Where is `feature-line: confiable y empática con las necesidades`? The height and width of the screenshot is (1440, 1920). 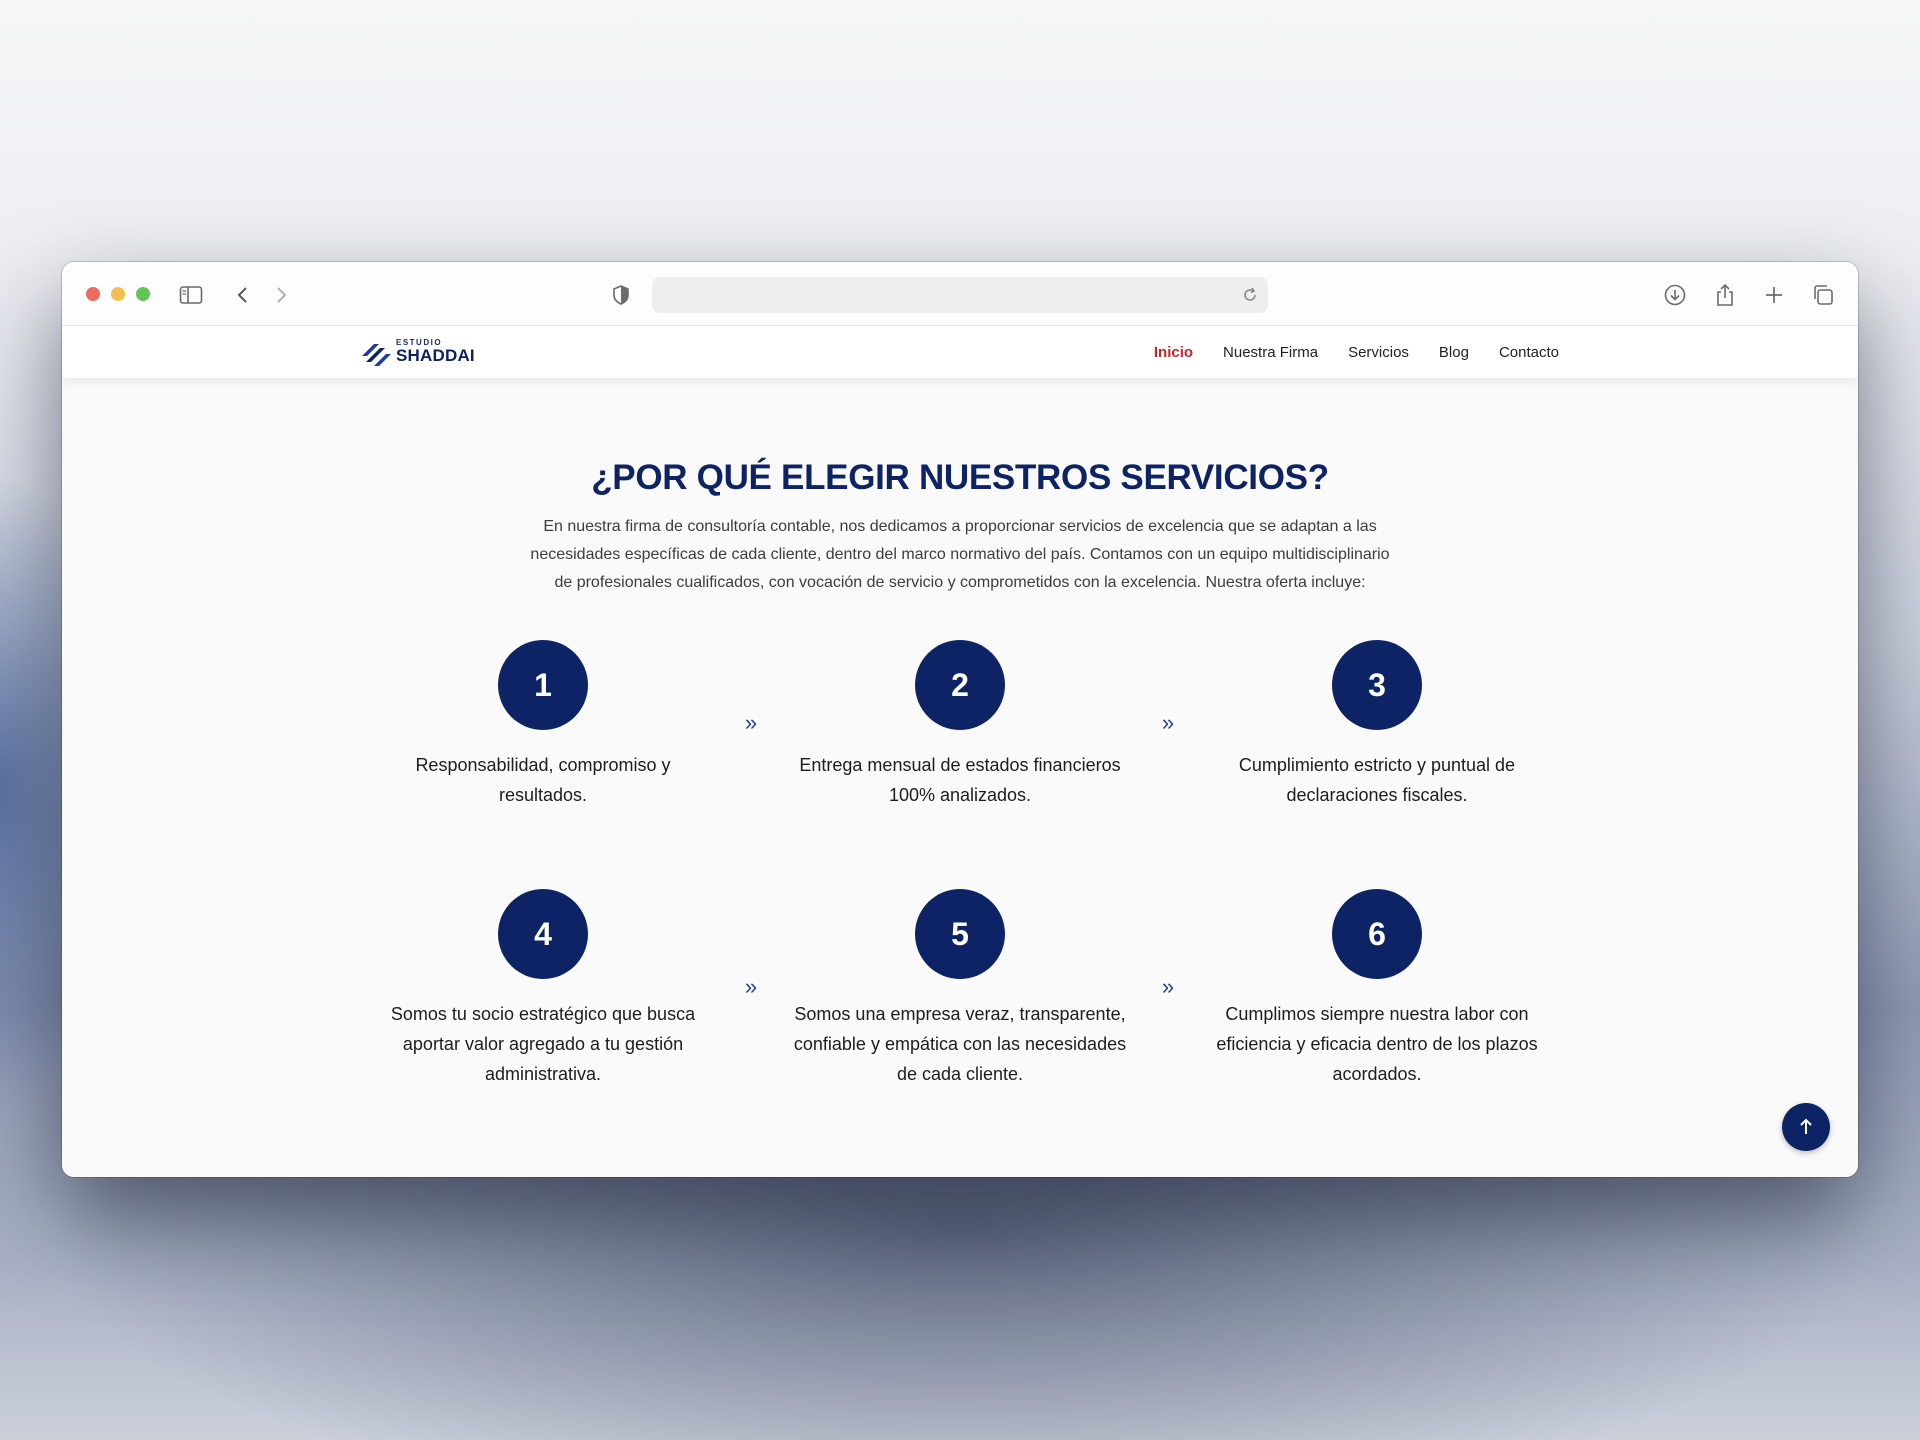
feature-line: confiable y empática con las necesidades is located at coordinates (960, 1044).